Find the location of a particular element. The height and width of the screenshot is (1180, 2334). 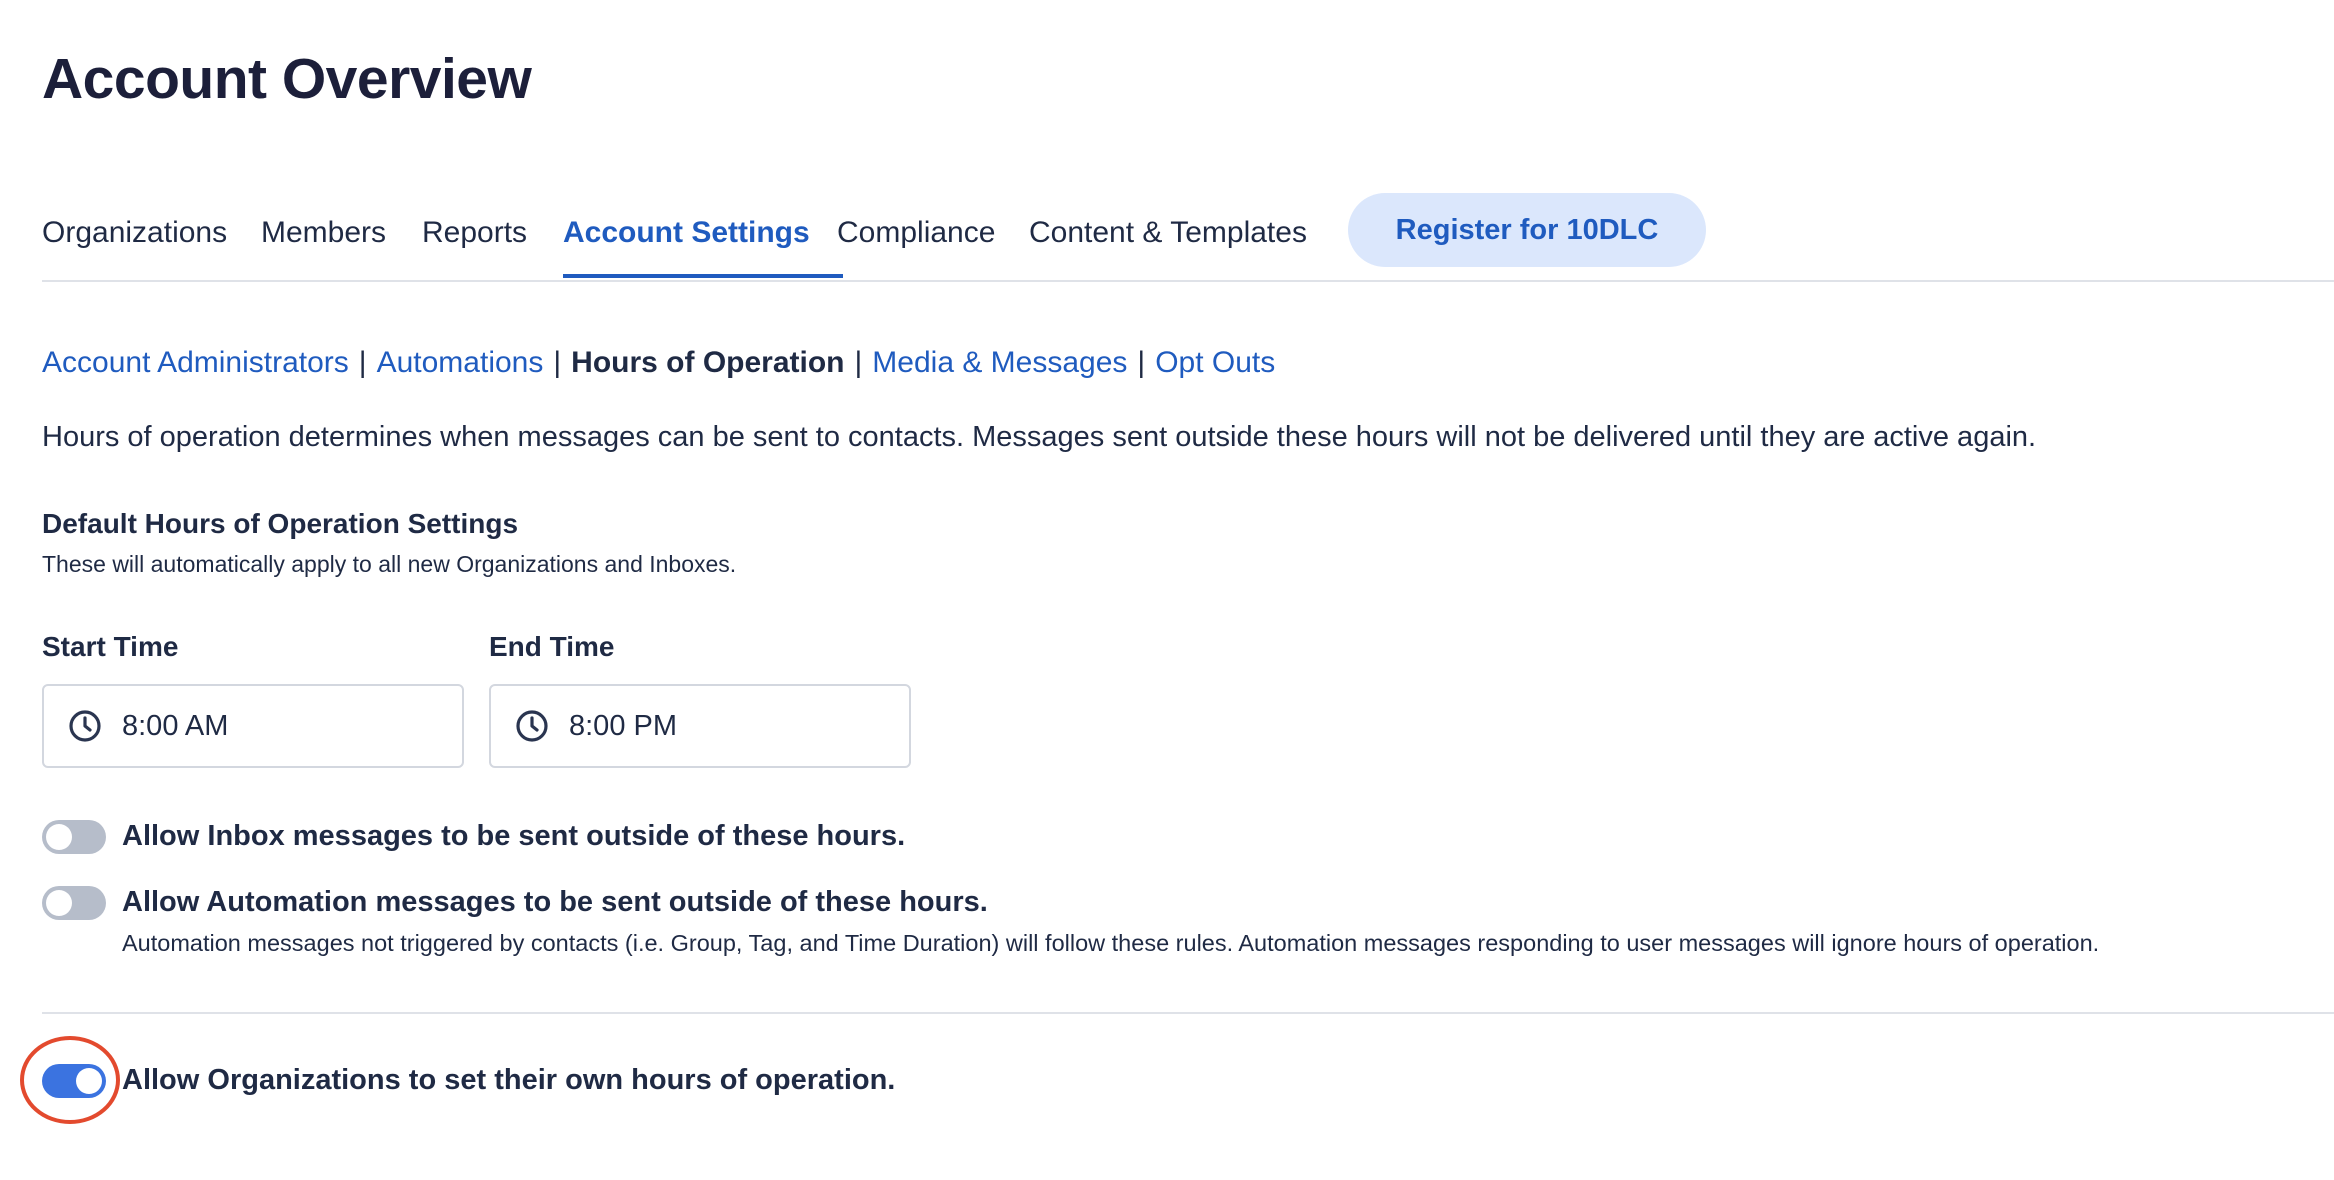

end-time-value: 8:00 PM is located at coordinates (623, 725).